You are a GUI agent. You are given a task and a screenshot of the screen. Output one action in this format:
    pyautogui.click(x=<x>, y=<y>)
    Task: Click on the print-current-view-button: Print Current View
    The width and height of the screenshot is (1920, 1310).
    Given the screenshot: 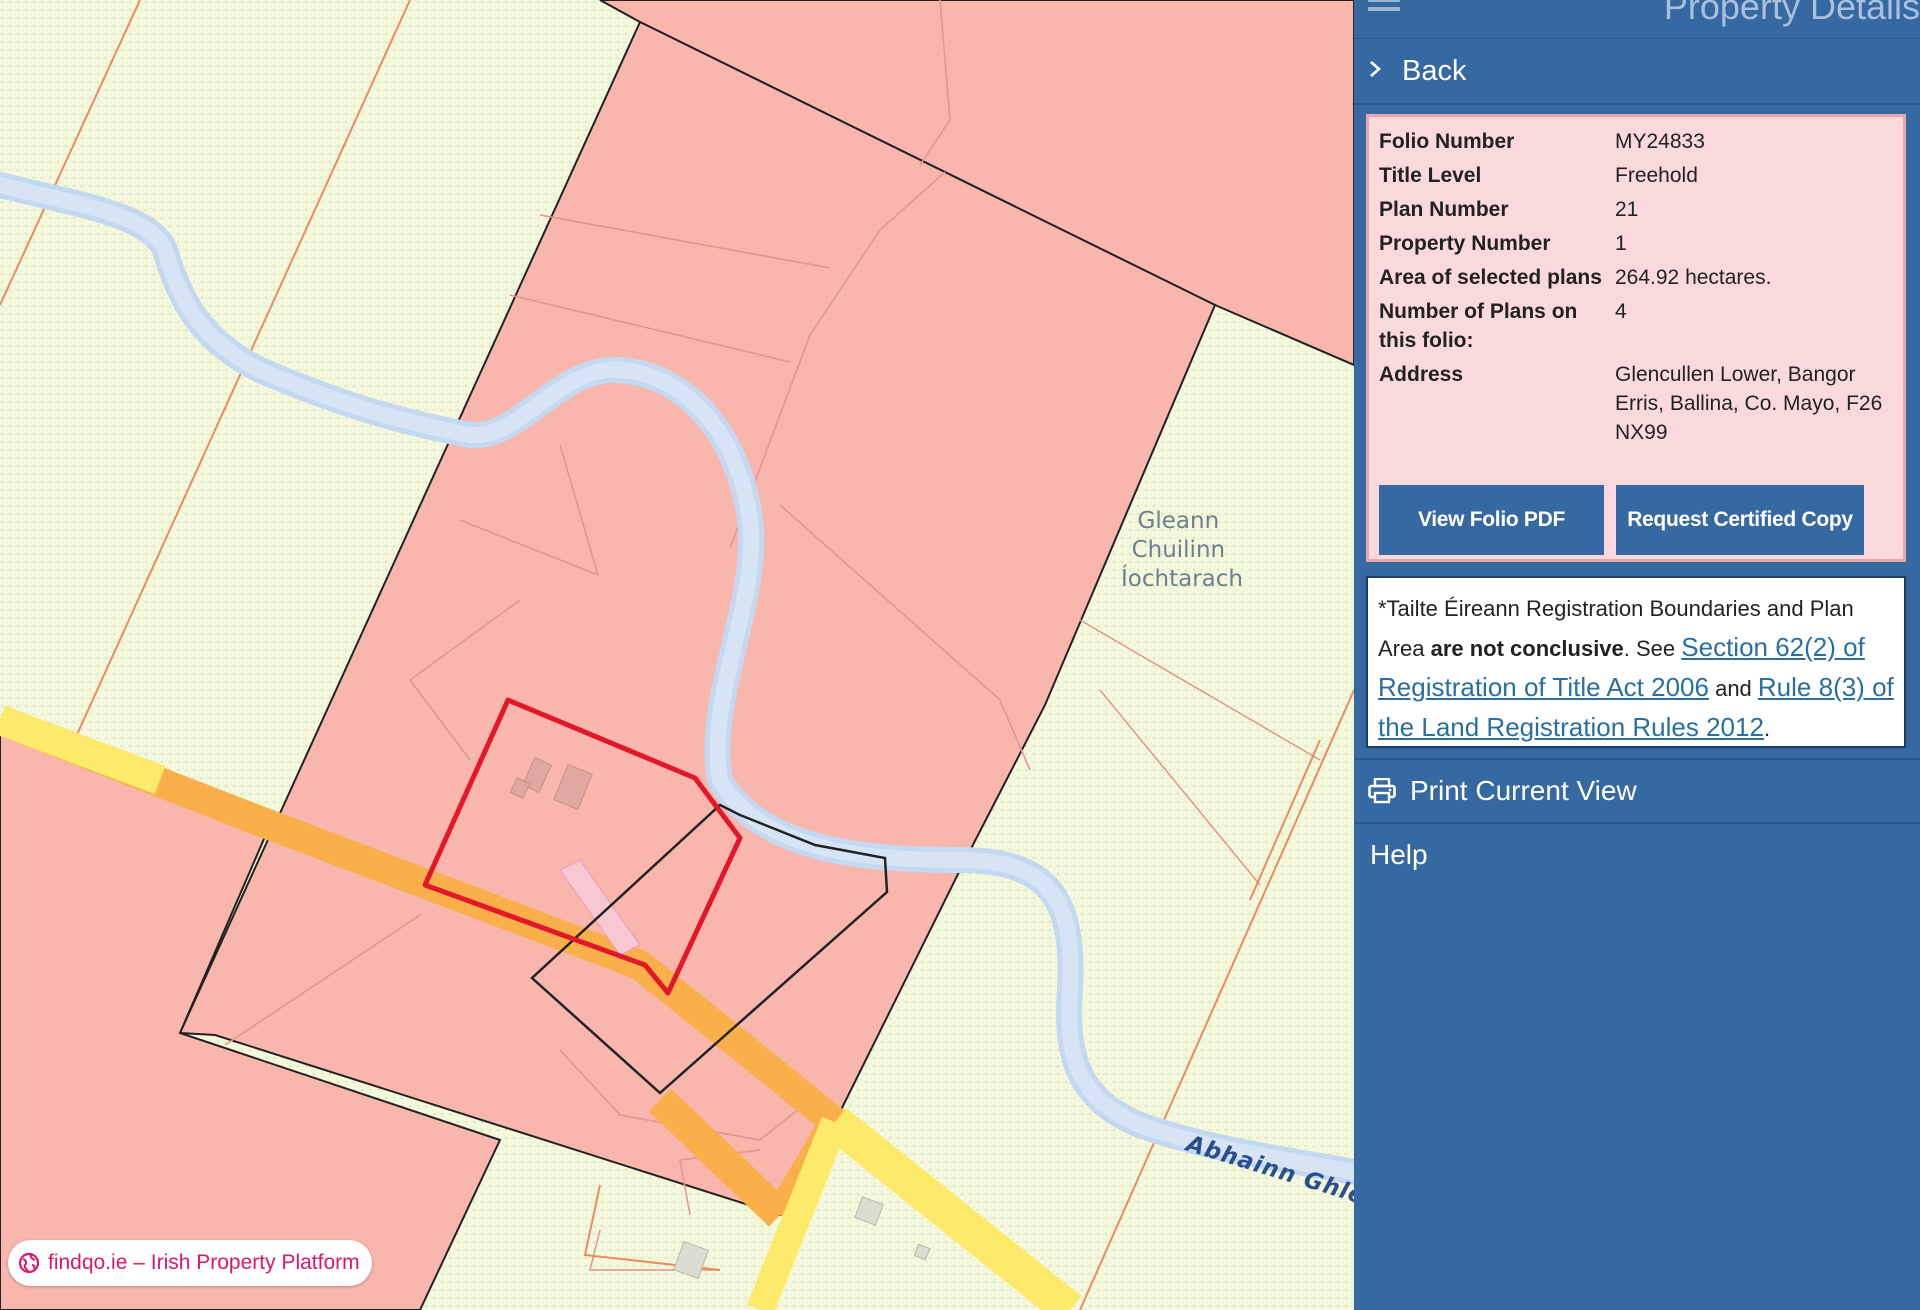 What is the action you would take?
    pyautogui.click(x=1637, y=790)
    